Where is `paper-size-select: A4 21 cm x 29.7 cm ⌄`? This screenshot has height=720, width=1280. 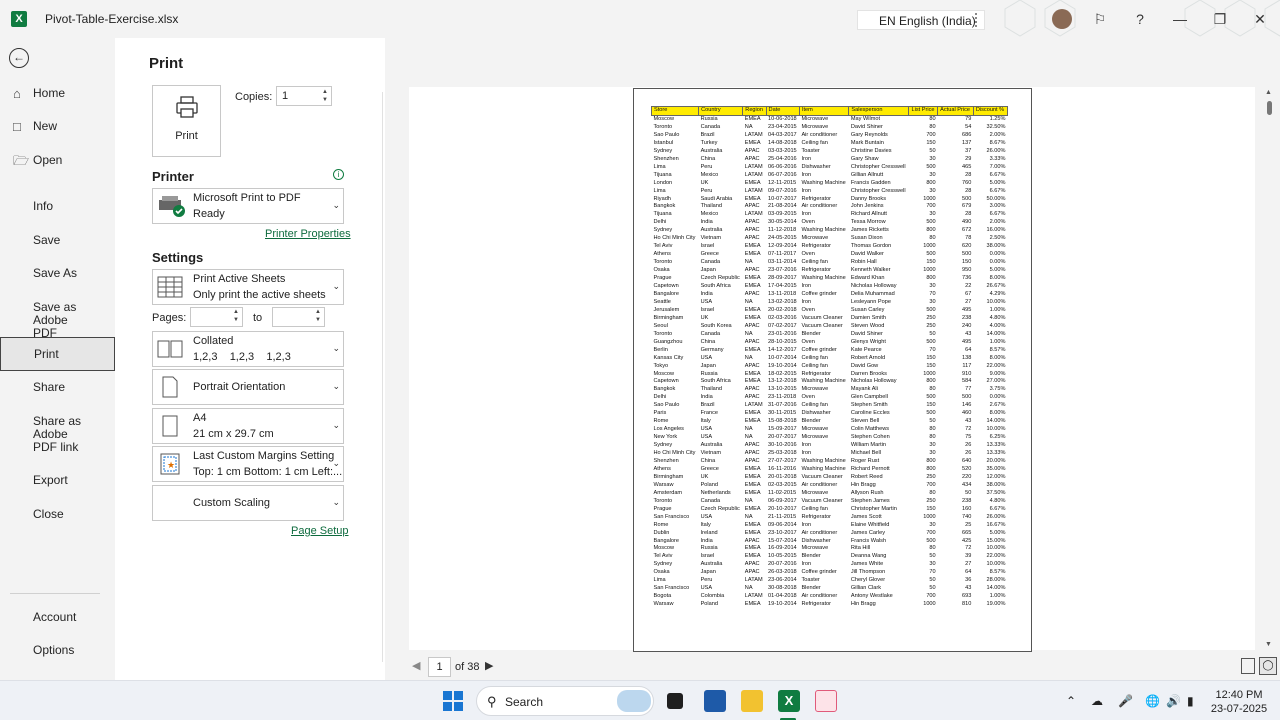
paper-size-select: A4 21 cm x 29.7 cm ⌄ is located at coordinates (248, 426).